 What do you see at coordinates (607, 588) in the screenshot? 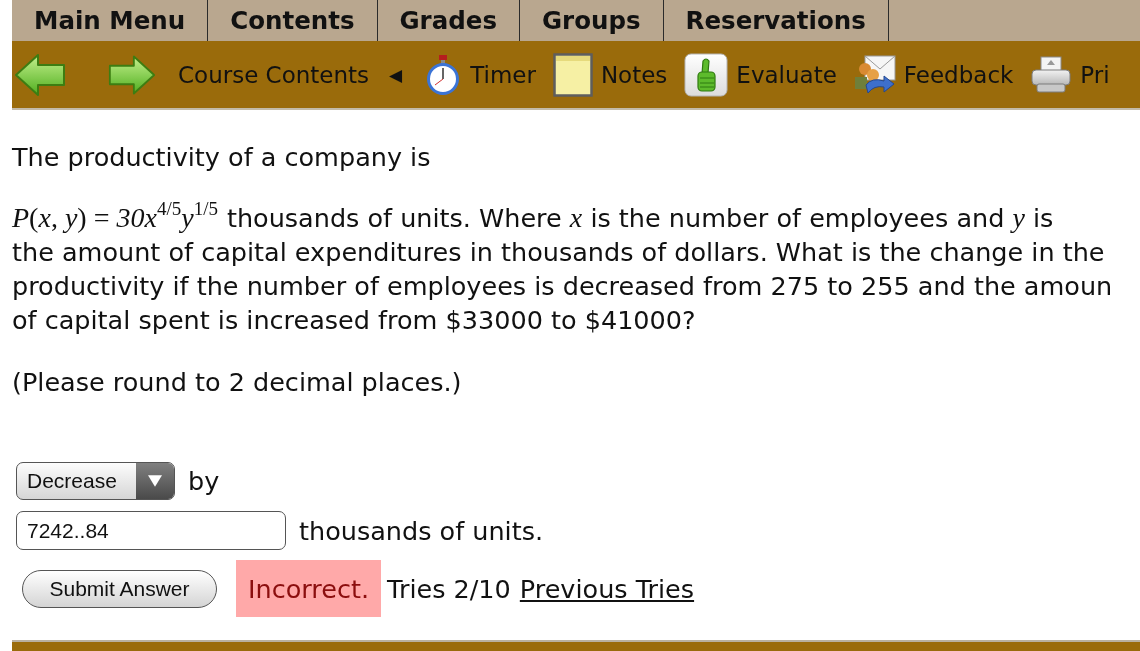
I see `previous-tries-link: Previous Tries` at bounding box center [607, 588].